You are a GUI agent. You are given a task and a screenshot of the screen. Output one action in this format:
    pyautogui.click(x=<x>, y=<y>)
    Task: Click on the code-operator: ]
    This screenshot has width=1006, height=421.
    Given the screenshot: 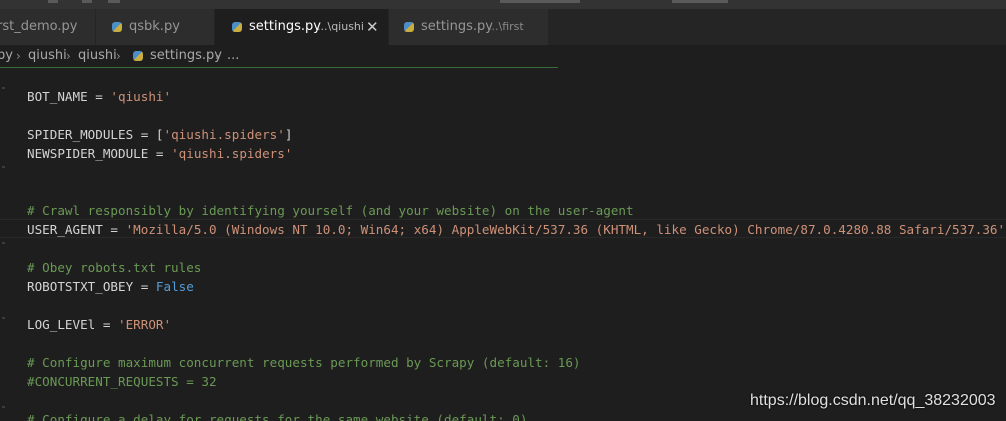 What is the action you would take?
    pyautogui.click(x=288, y=134)
    